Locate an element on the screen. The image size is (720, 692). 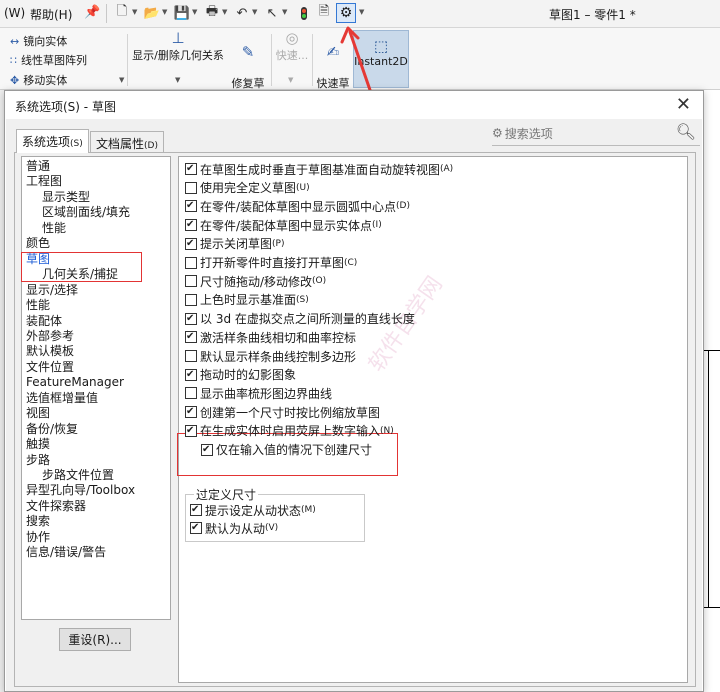
tree-item: 显示类型 is located at coordinates (66, 197).